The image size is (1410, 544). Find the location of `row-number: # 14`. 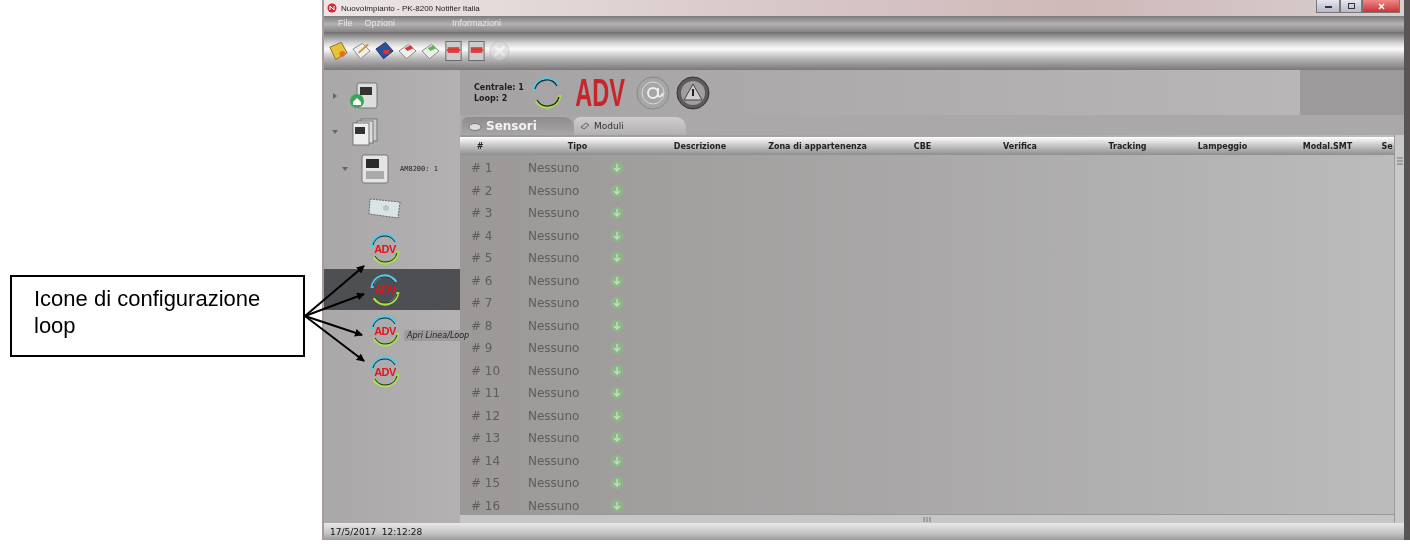

row-number: # 14 is located at coordinates (486, 460).